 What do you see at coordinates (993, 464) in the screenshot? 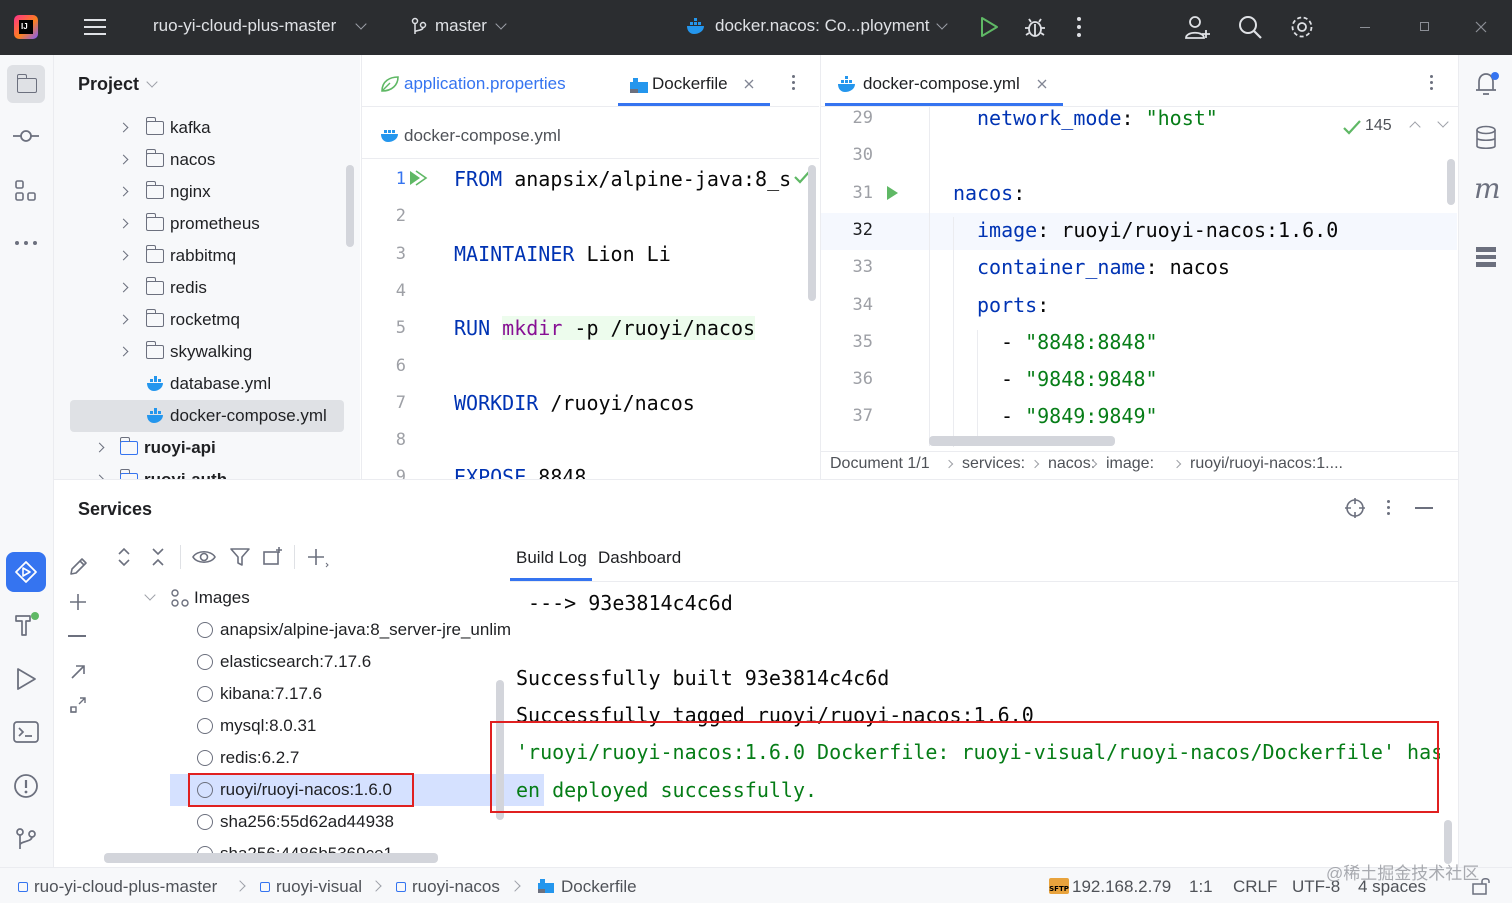
I see `yaml-breadcrumb-item: services:` at bounding box center [993, 464].